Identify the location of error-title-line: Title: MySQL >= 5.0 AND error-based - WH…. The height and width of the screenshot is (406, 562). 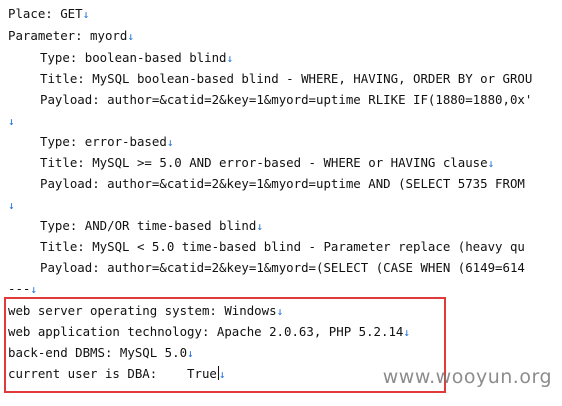
(267, 162).